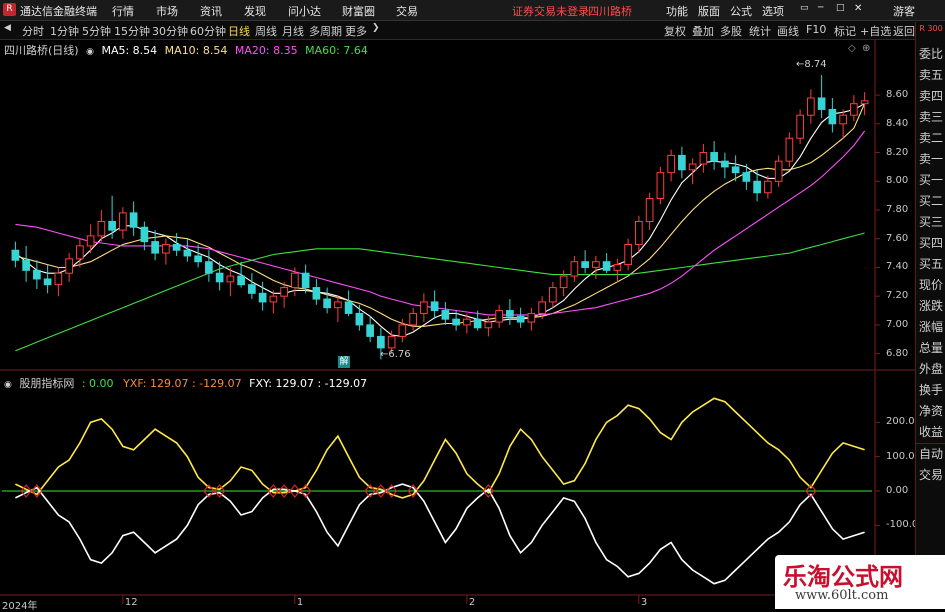  What do you see at coordinates (930, 454) in the screenshot?
I see `side-item: 自动` at bounding box center [930, 454].